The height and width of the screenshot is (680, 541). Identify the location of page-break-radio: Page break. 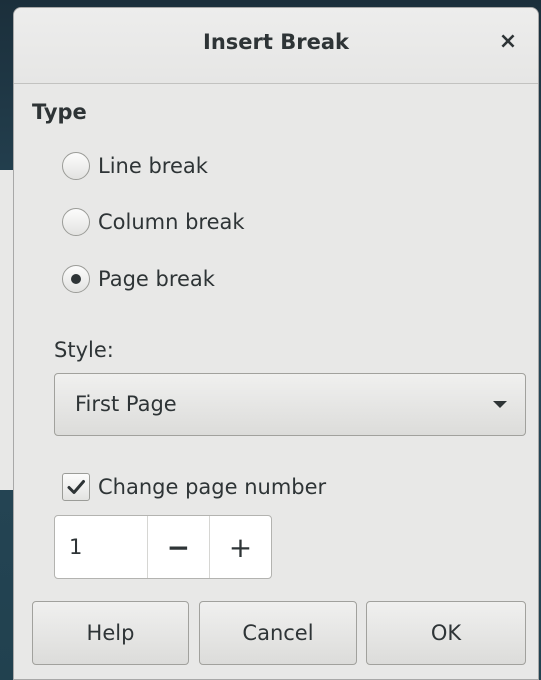
(138, 279).